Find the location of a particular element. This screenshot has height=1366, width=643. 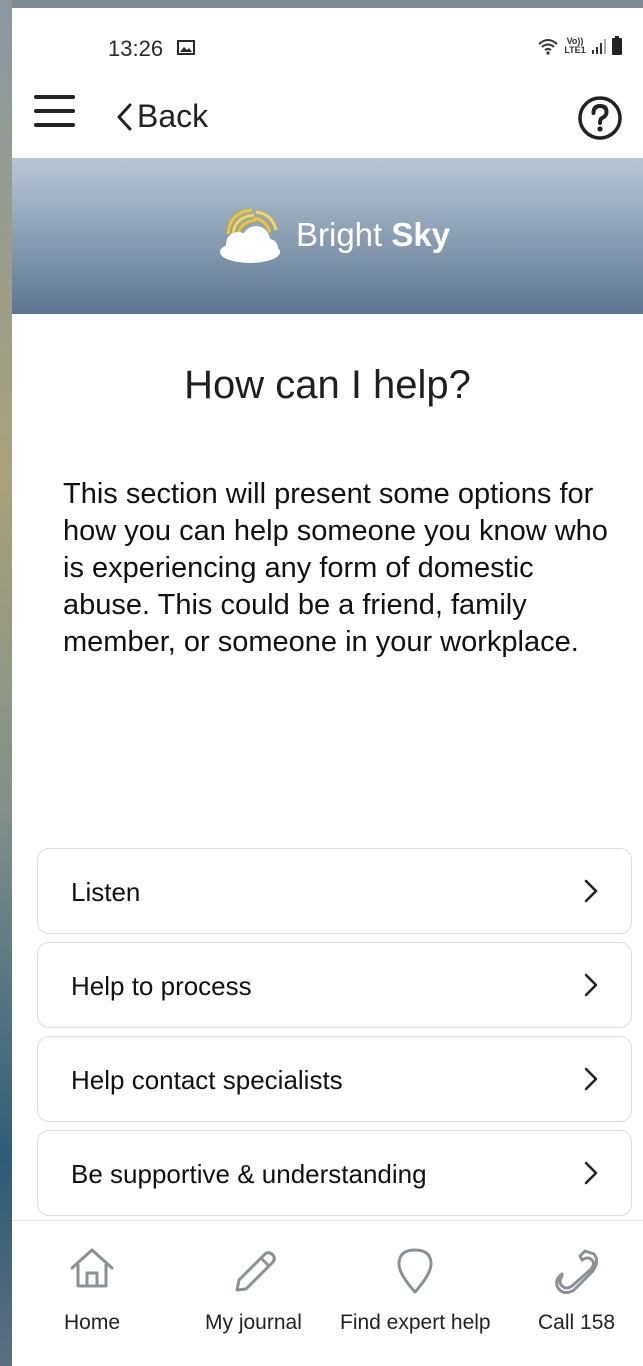

brand-name-light: Bright is located at coordinates (339, 234).